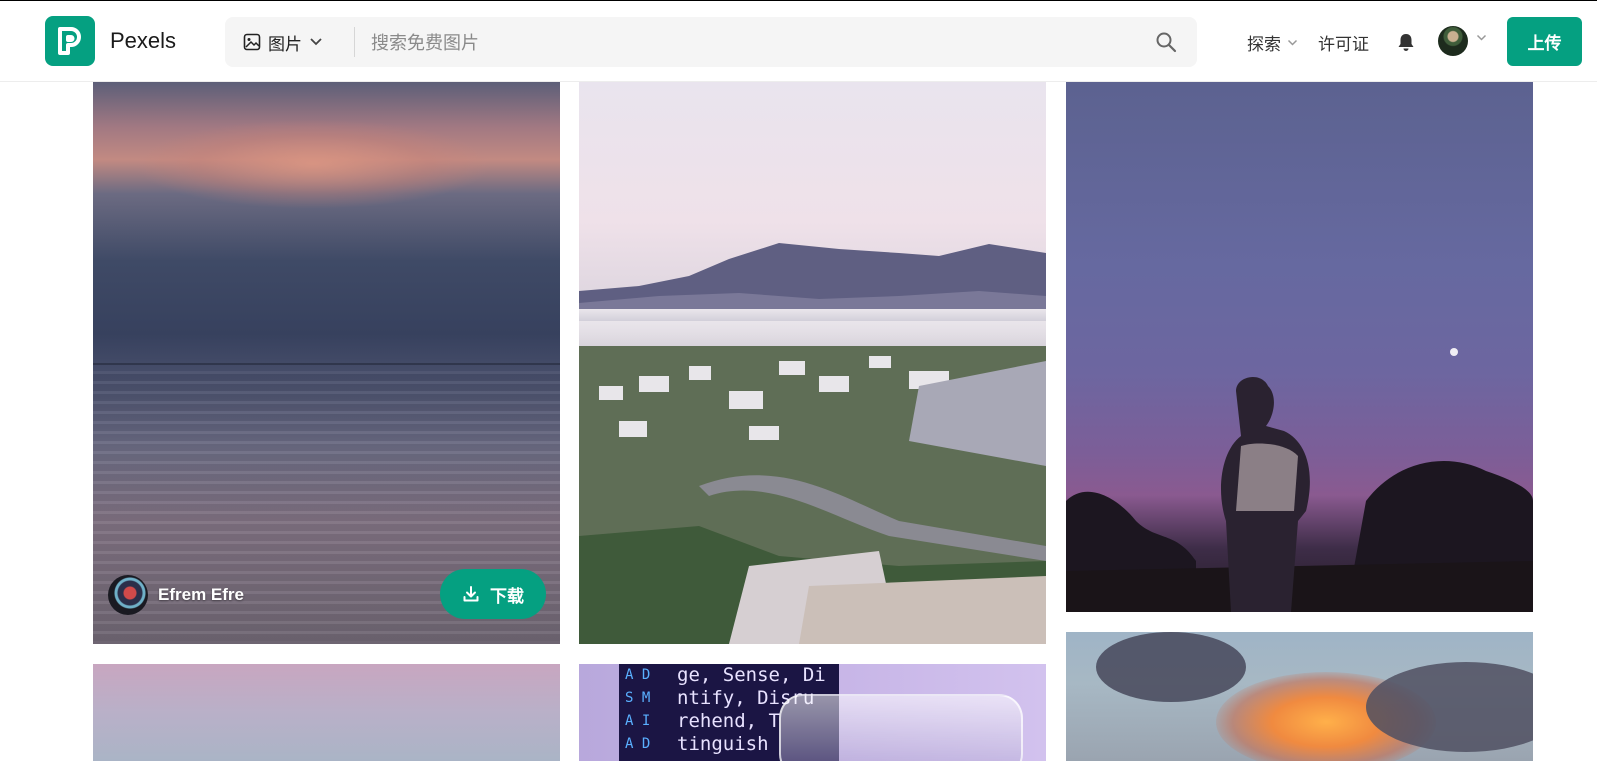  What do you see at coordinates (751, 675) in the screenshot?
I see `code-line: ge, Sense, Di` at bounding box center [751, 675].